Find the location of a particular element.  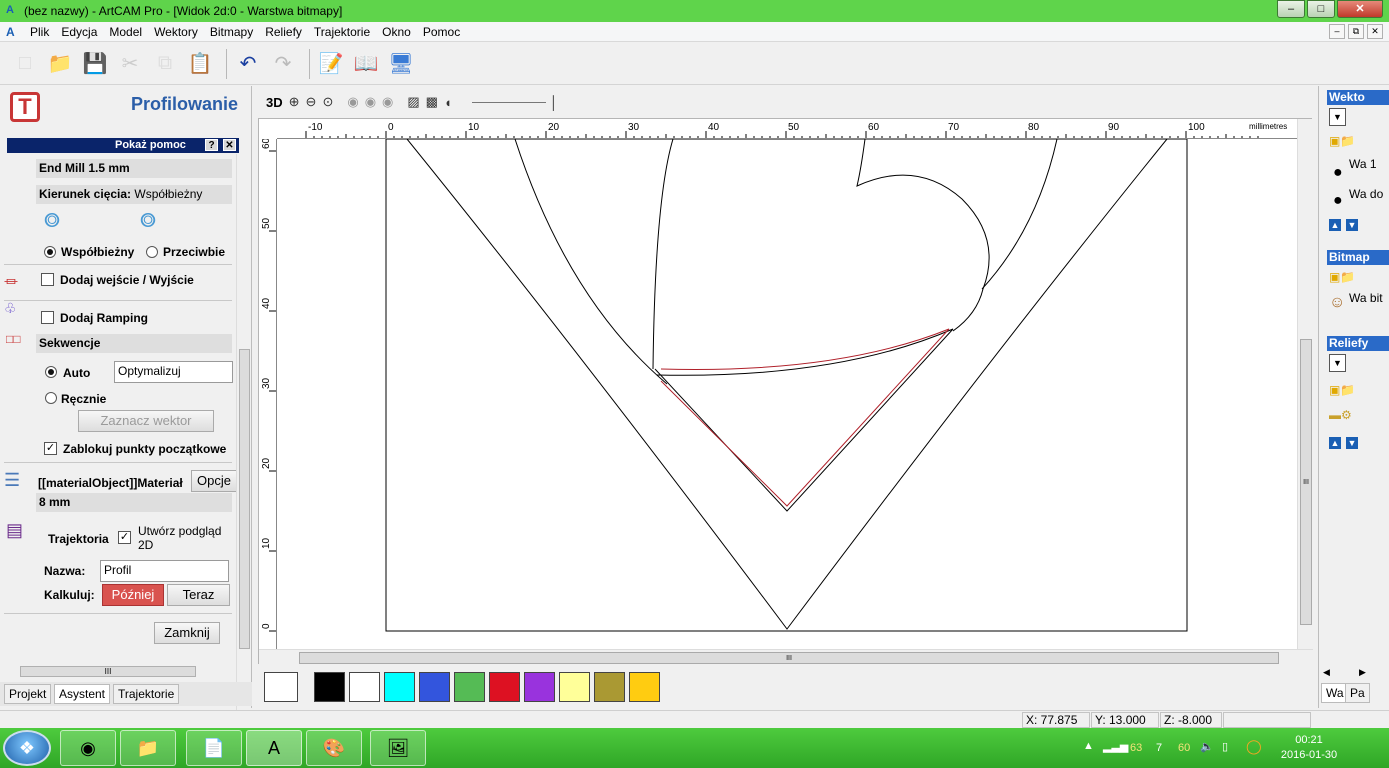

new-file-icon: □ is located at coordinates (25, 64).